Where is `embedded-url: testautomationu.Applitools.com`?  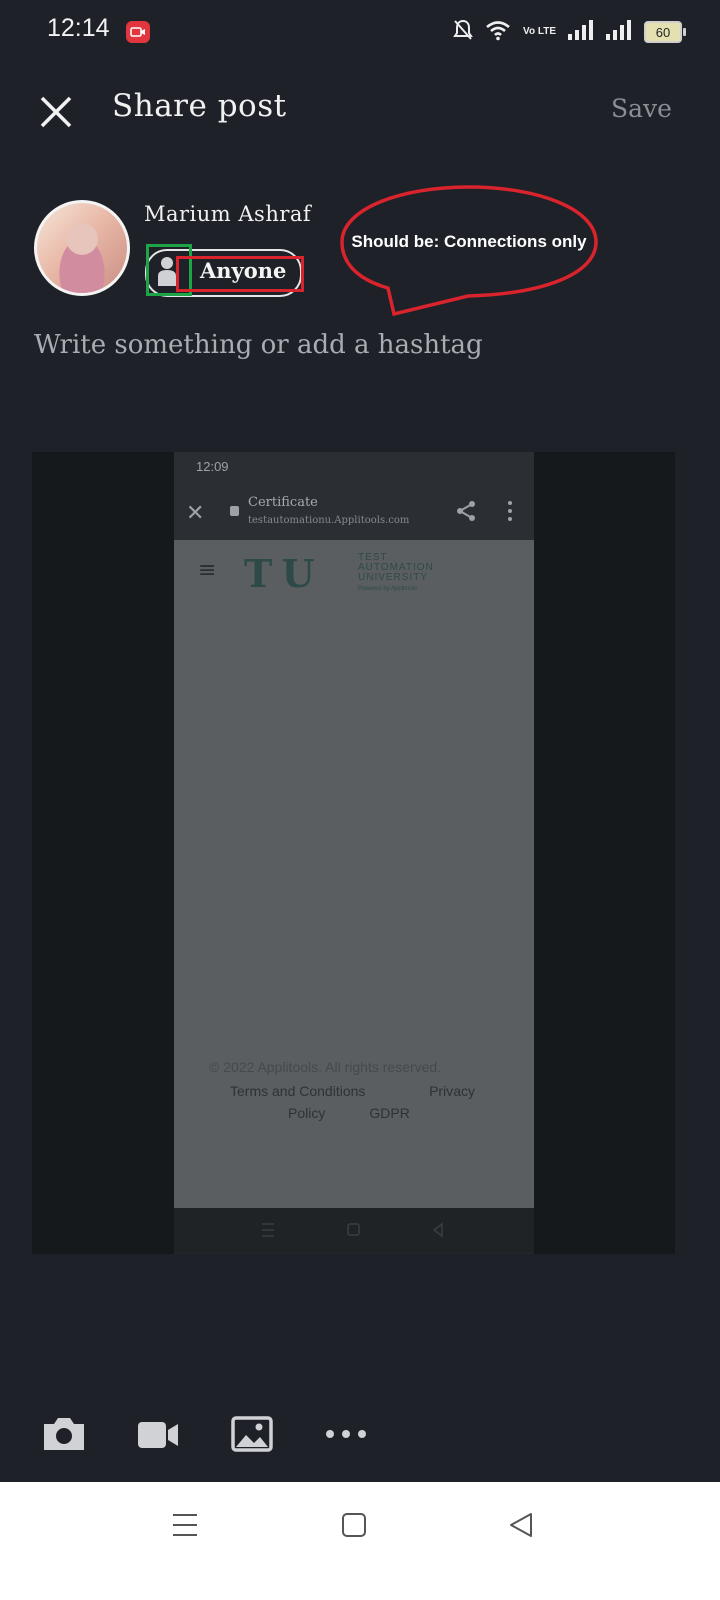 embedded-url: testautomationu.Applitools.com is located at coordinates (329, 520).